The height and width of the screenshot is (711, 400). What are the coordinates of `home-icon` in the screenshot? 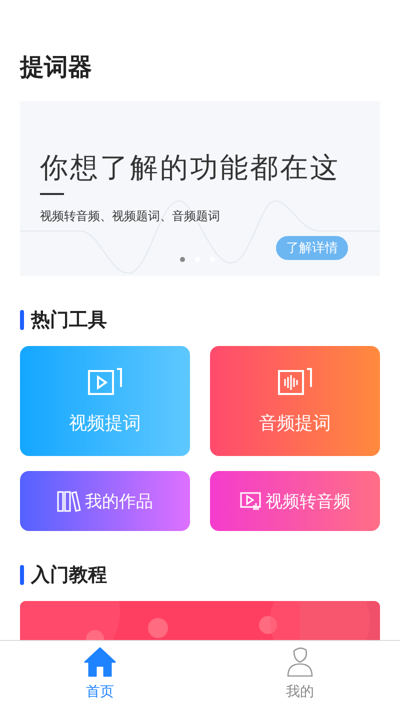 It's located at (100, 662).